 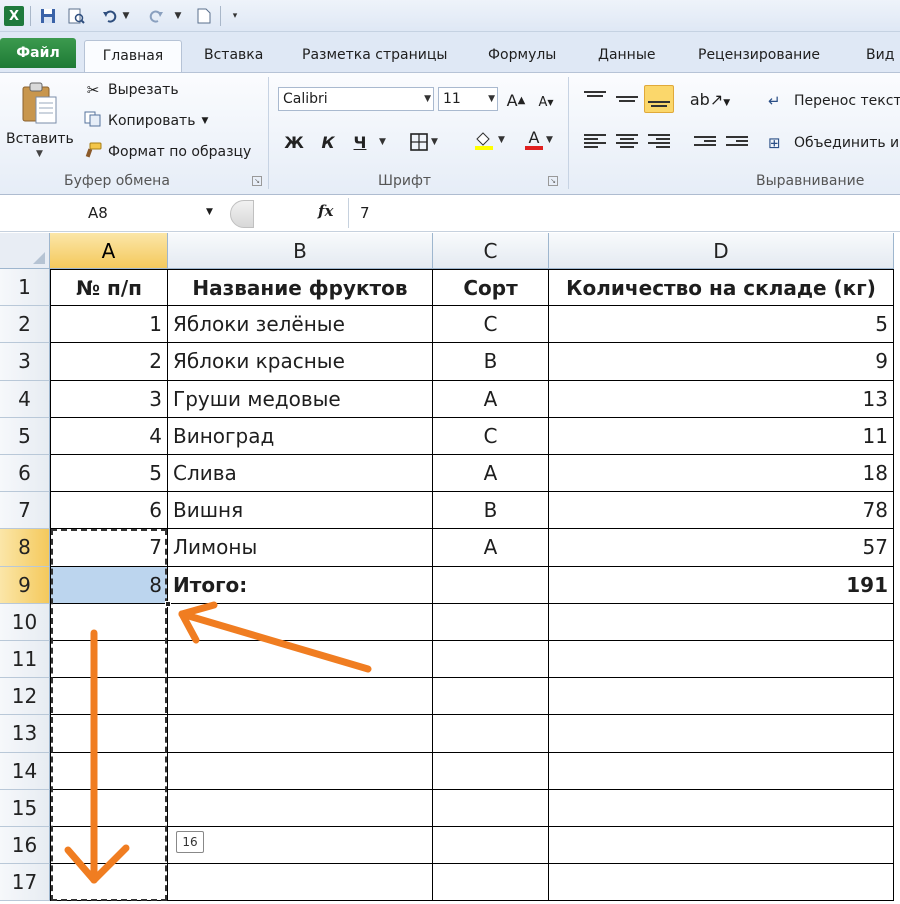 What do you see at coordinates (450, 16) in the screenshot?
I see `quick-access-toolbar: X ▼ ▼ ▾` at bounding box center [450, 16].